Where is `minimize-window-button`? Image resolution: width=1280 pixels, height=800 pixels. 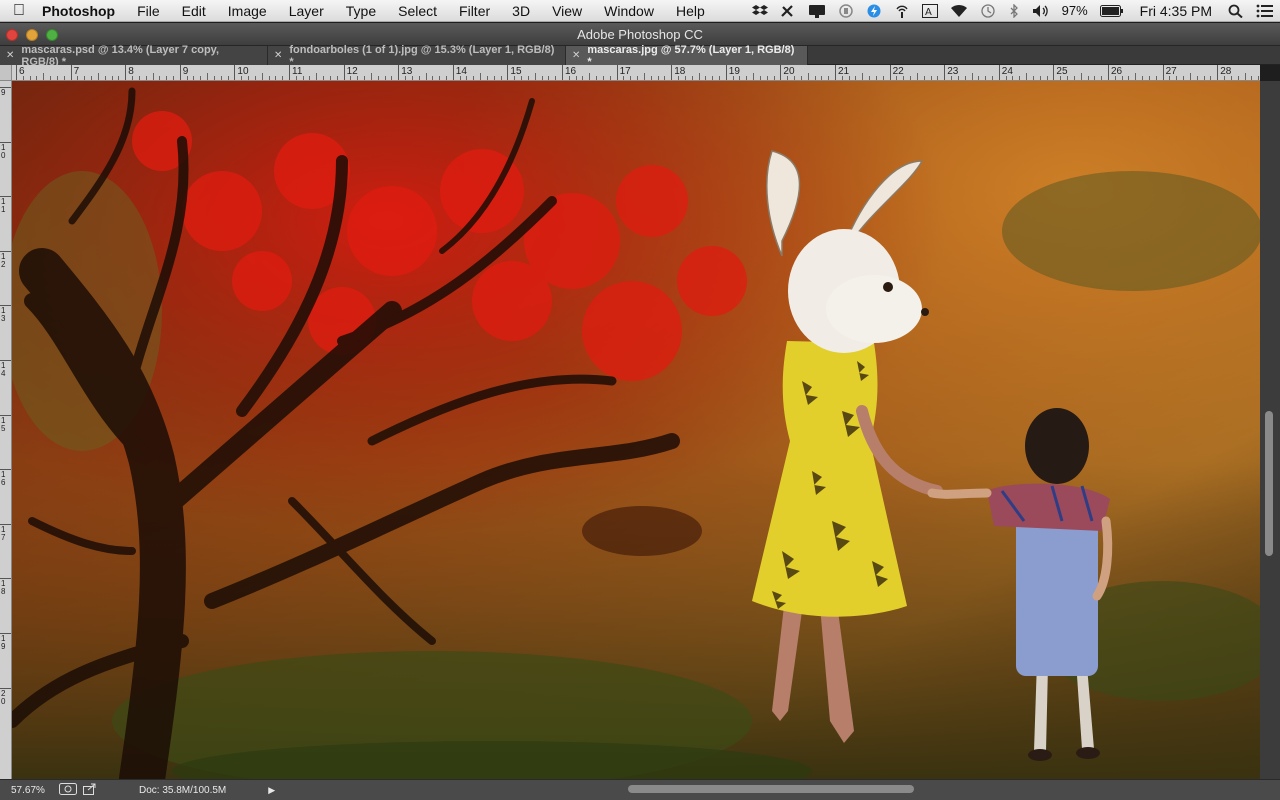 minimize-window-button is located at coordinates (32, 35).